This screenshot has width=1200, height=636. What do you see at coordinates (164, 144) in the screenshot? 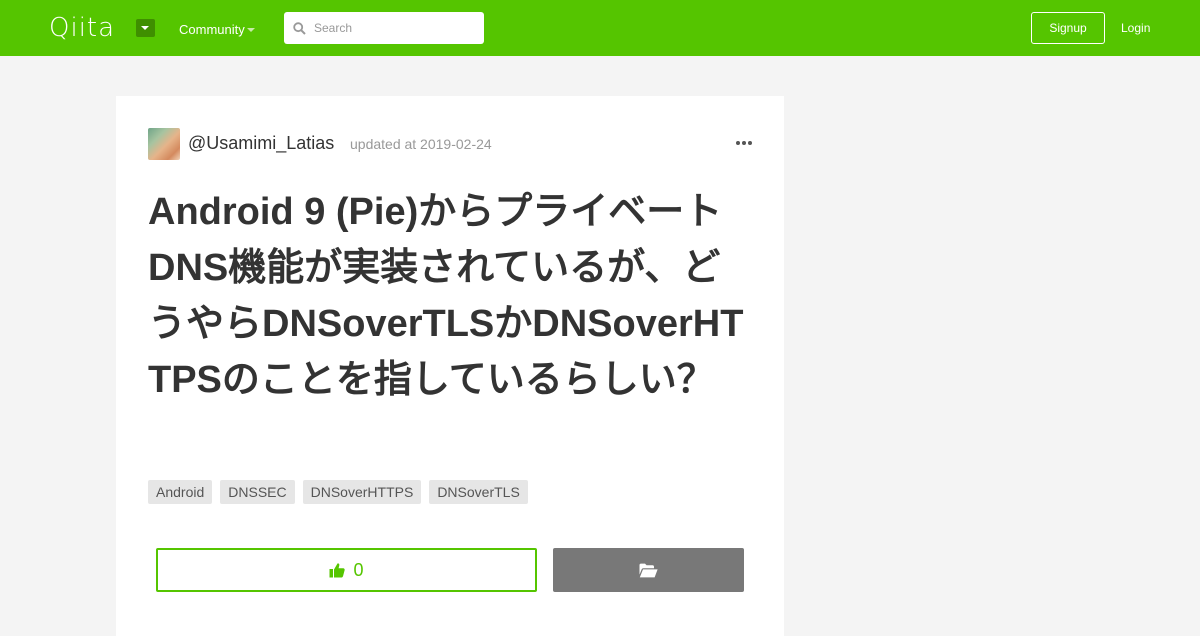
I see `author-avatar` at bounding box center [164, 144].